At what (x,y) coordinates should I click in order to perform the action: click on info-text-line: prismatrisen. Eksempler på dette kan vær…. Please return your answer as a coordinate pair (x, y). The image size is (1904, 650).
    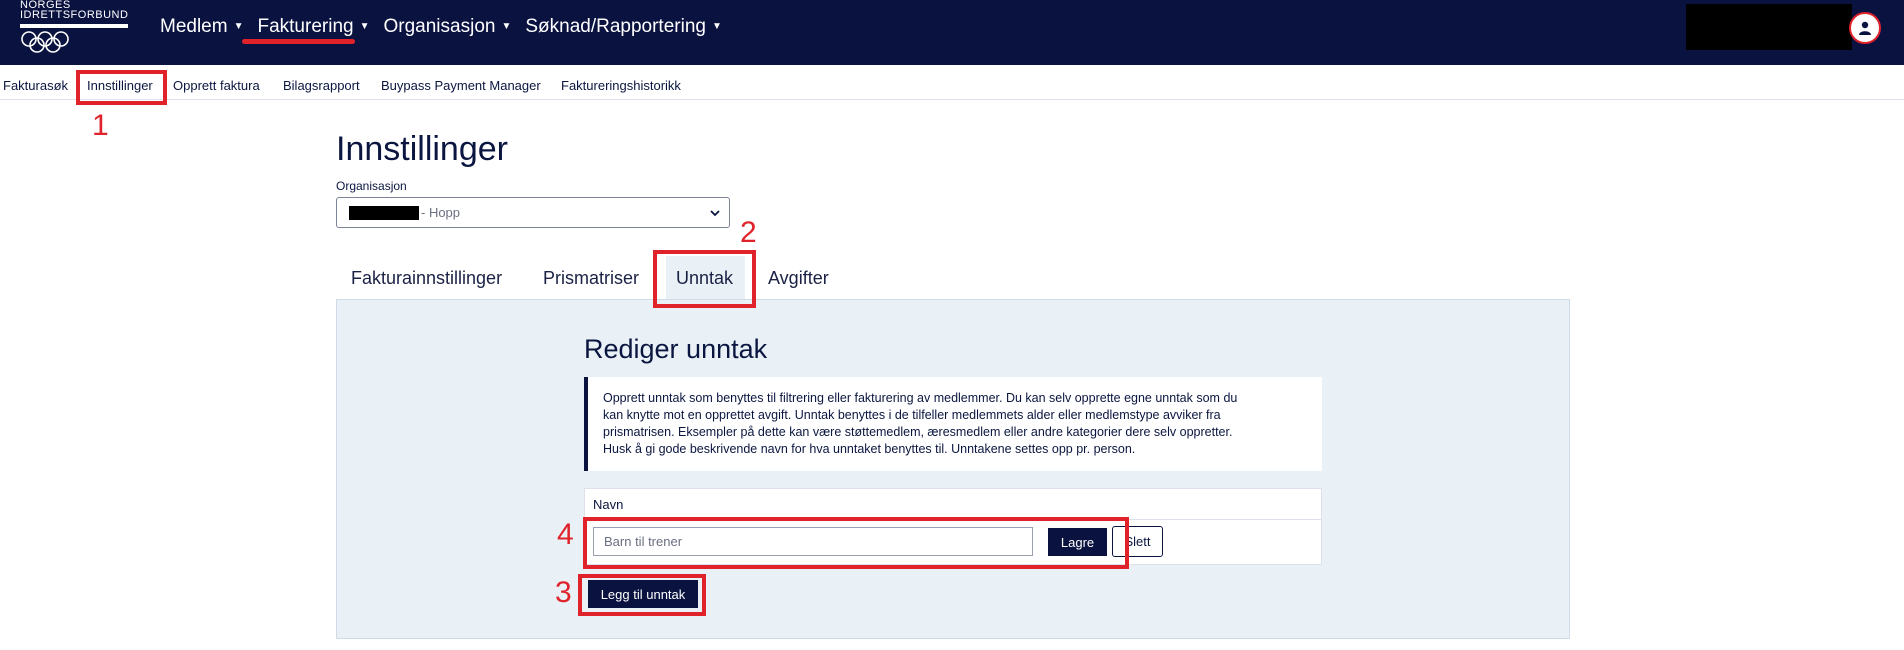
    Looking at the image, I should click on (918, 432).